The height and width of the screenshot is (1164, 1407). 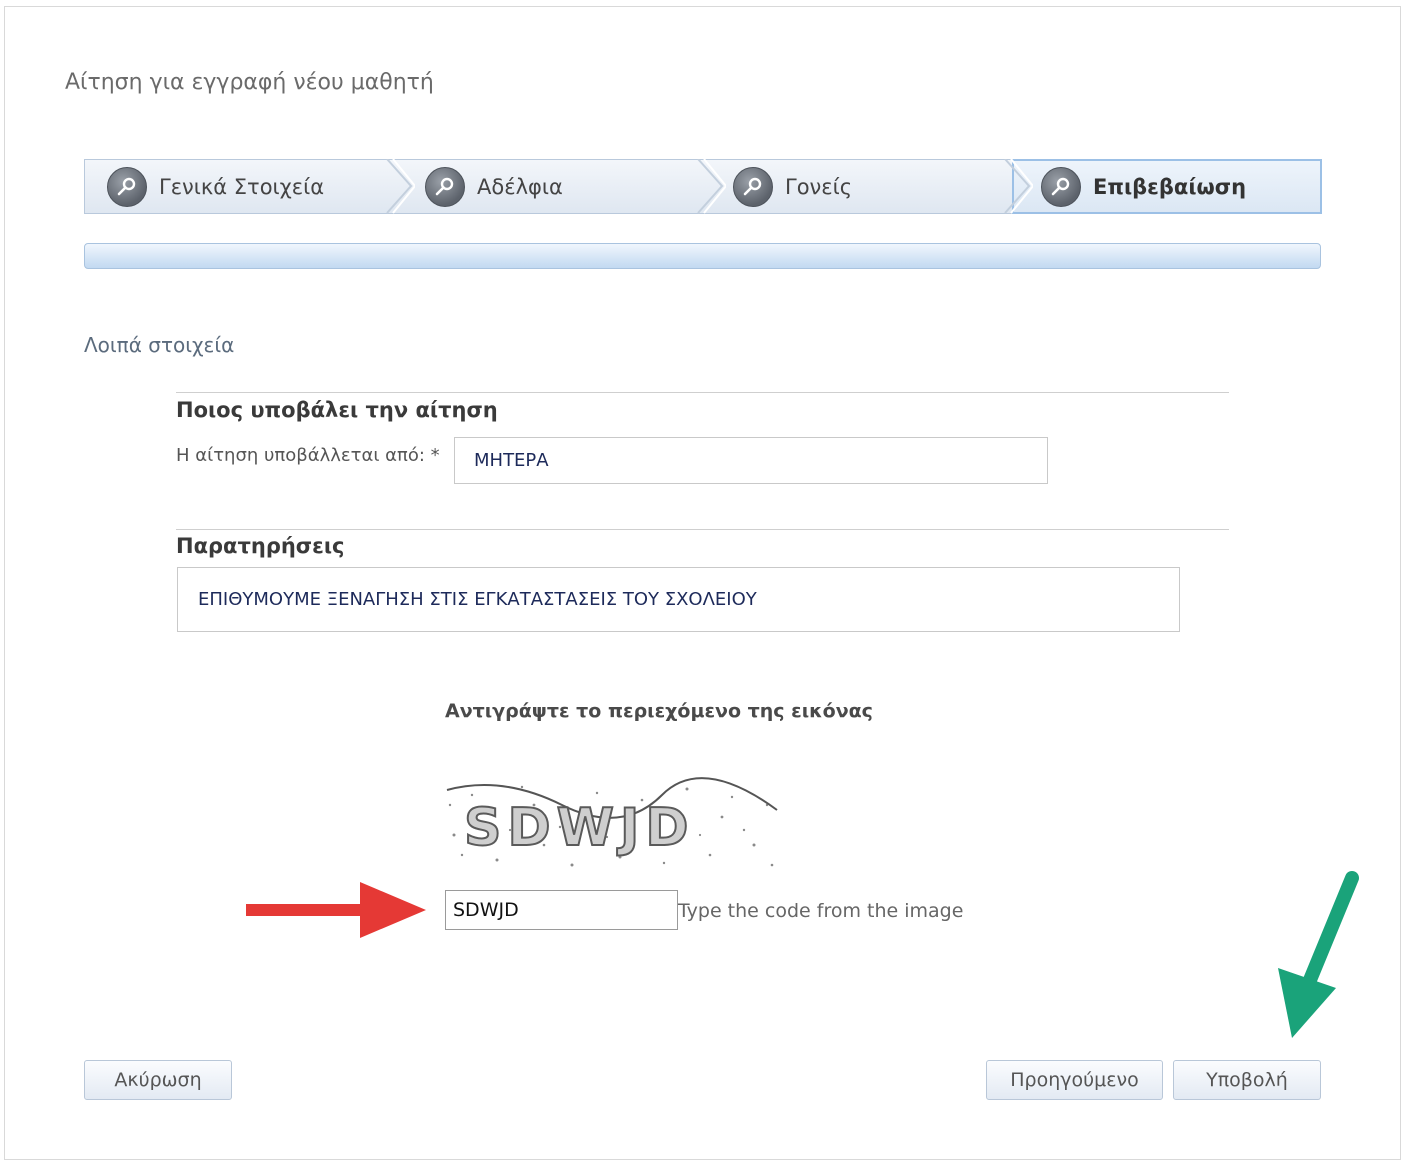 What do you see at coordinates (1318, 954) in the screenshot?
I see `green-arrow-icon` at bounding box center [1318, 954].